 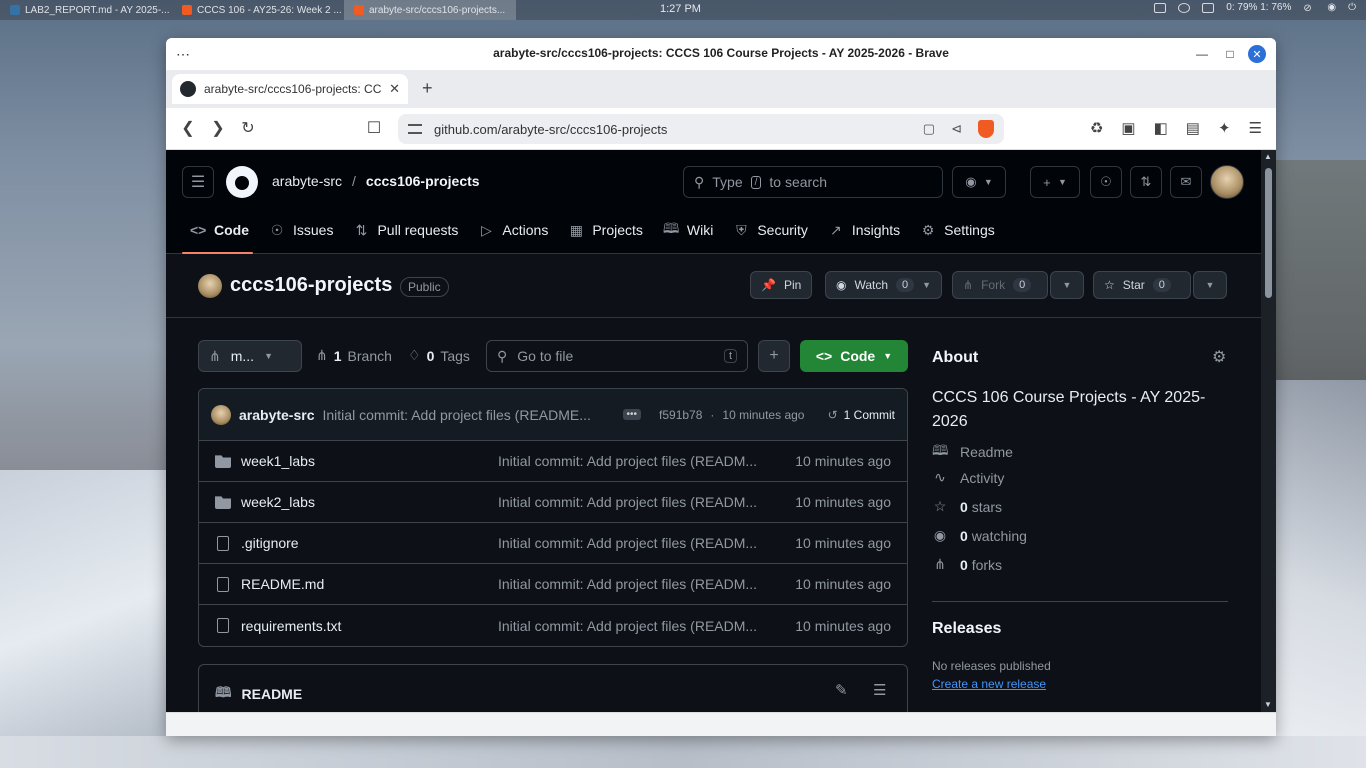 What do you see at coordinates (369, 626) in the screenshot?
I see `file-name: requirements.txt` at bounding box center [369, 626].